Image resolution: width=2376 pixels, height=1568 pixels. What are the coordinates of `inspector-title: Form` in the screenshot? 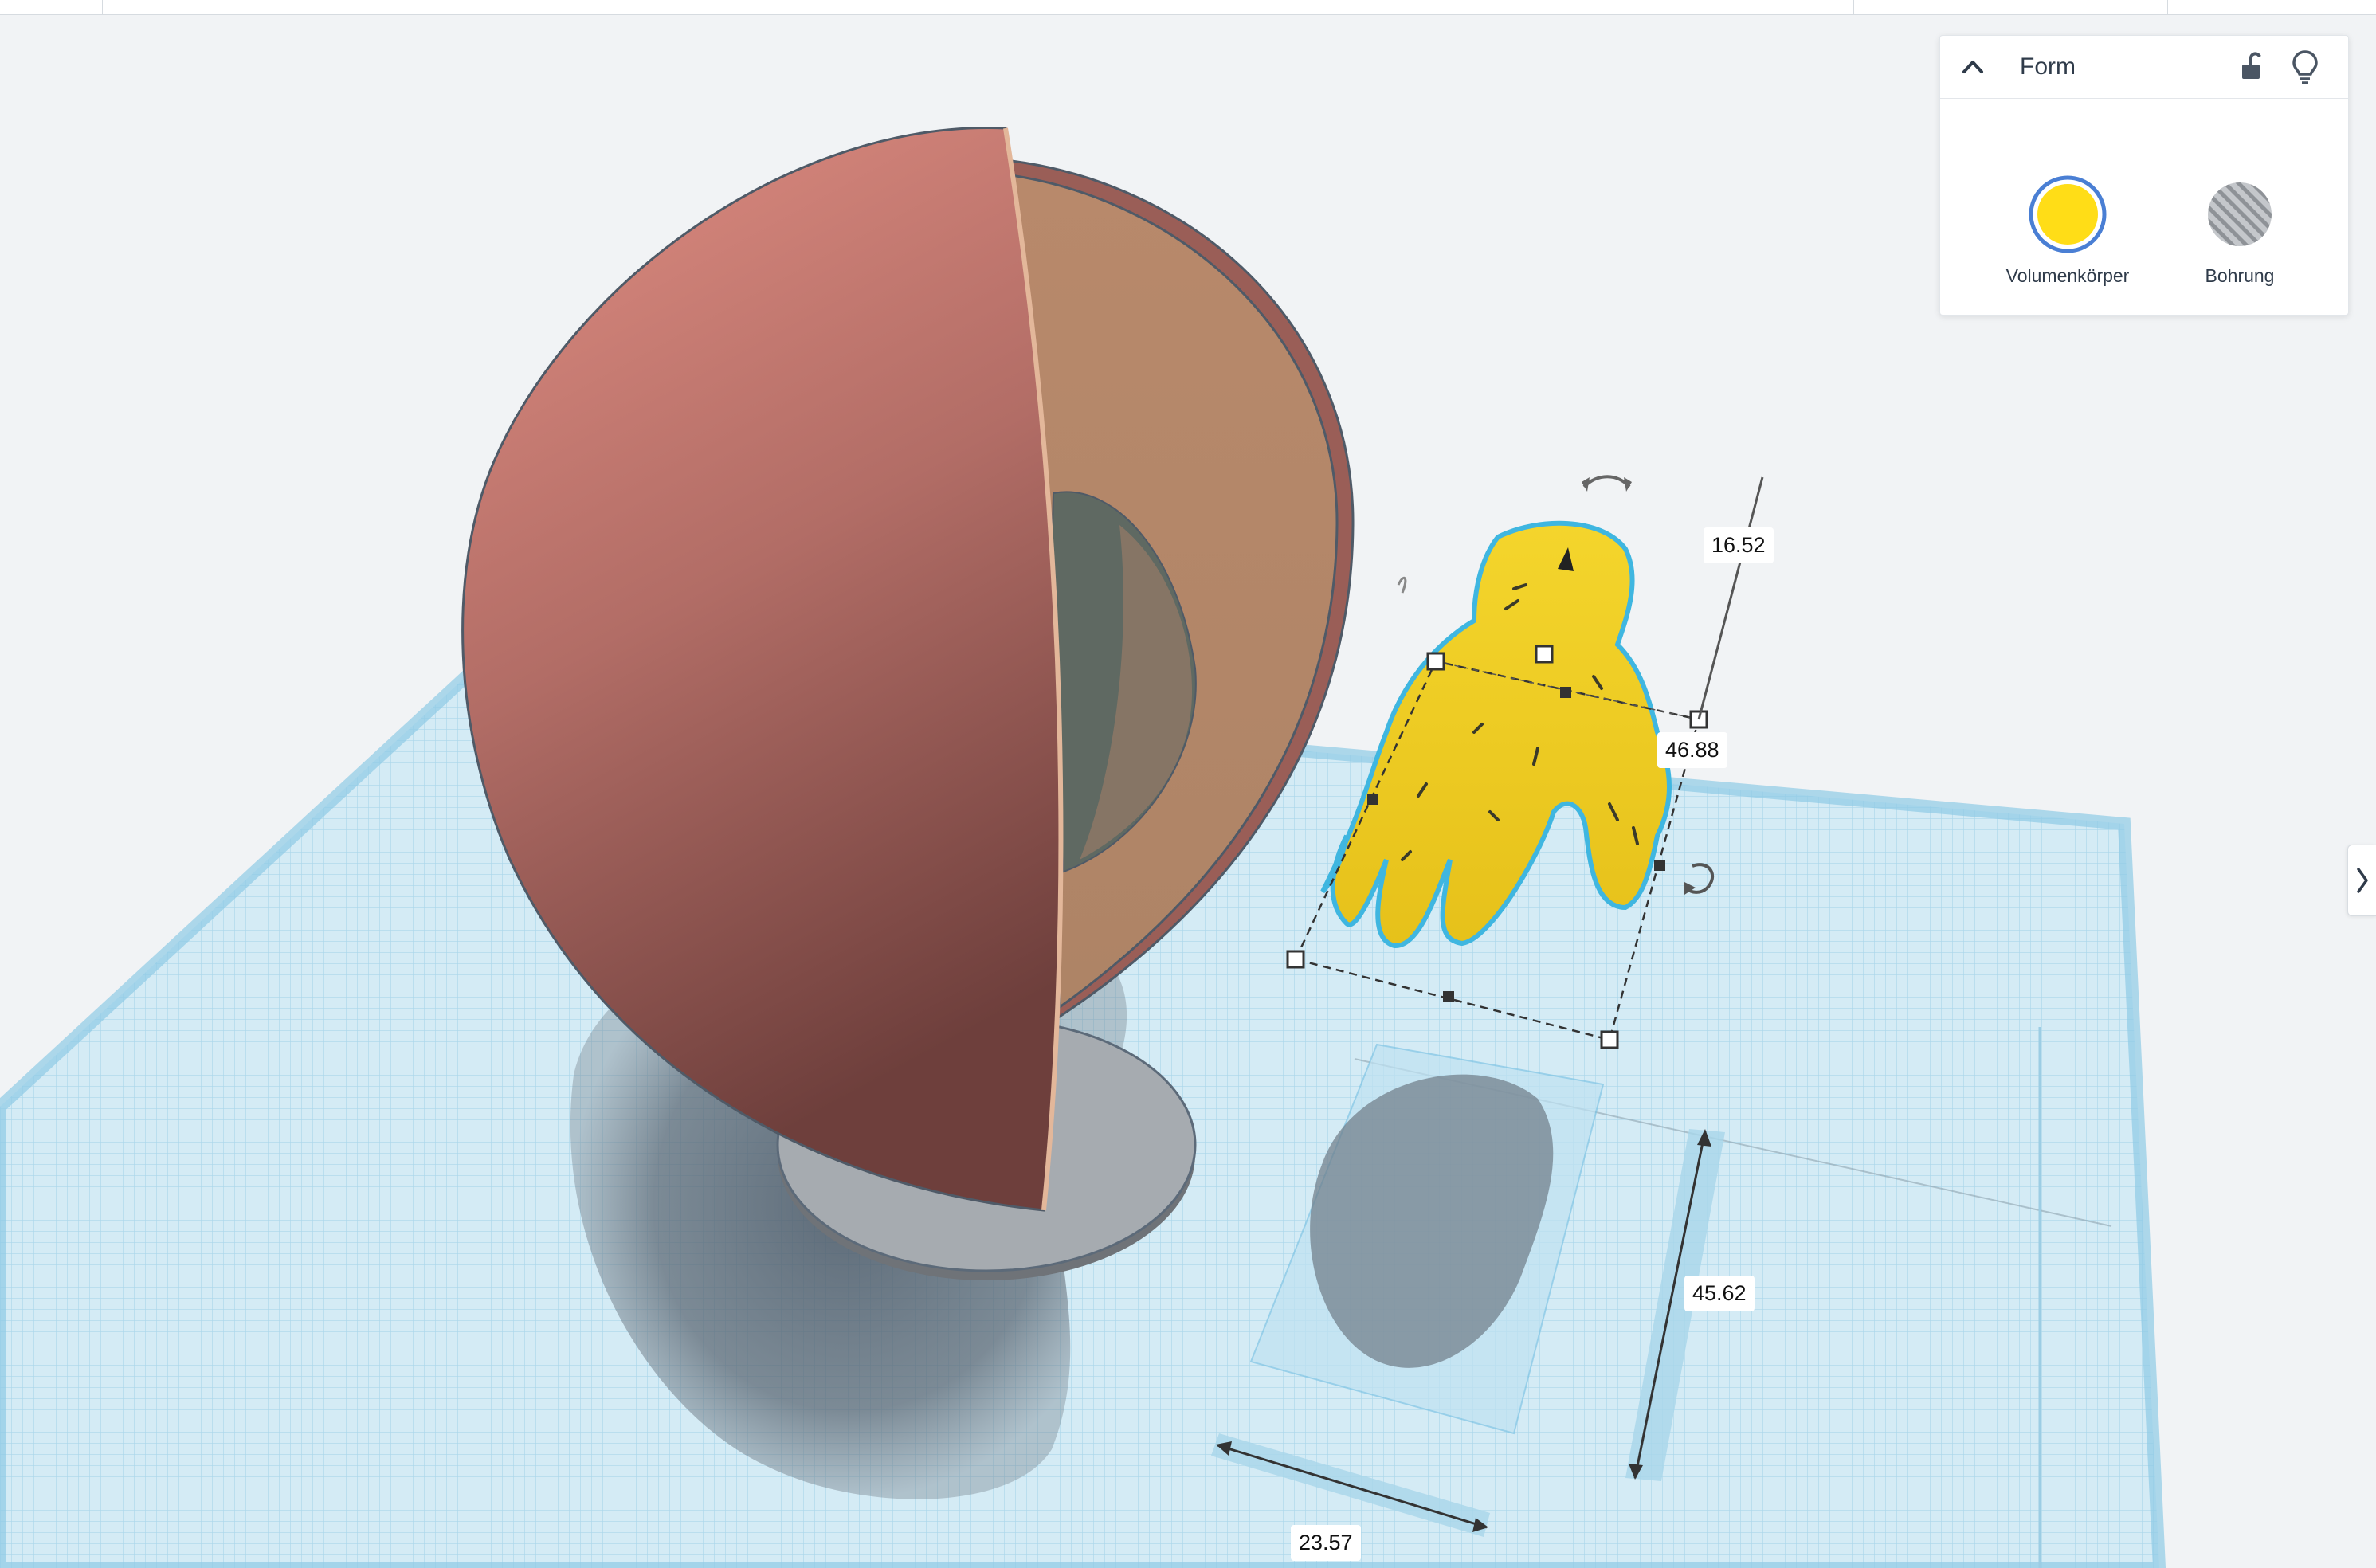 It's located at (2048, 66).